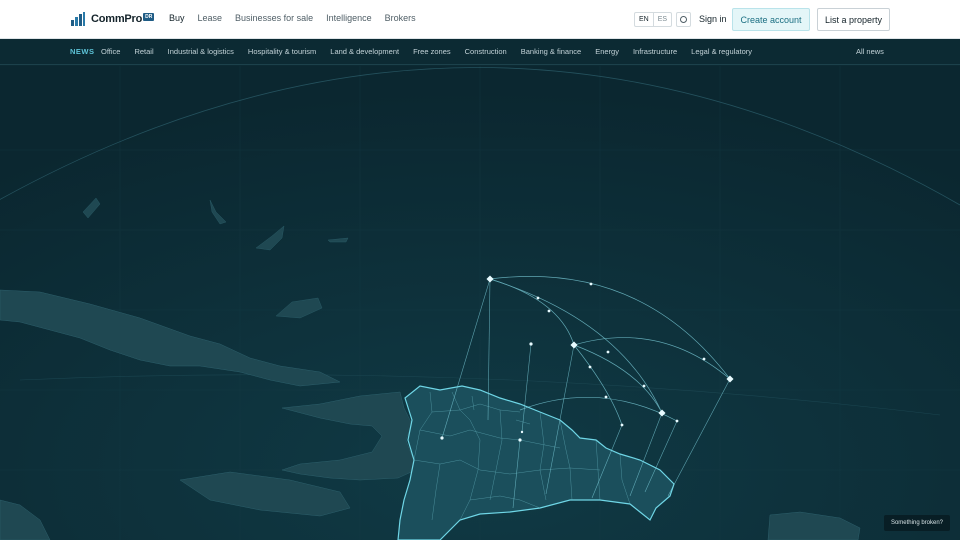 The width and height of the screenshot is (960, 540). What do you see at coordinates (177, 18) in the screenshot?
I see `nav-buy: Buy` at bounding box center [177, 18].